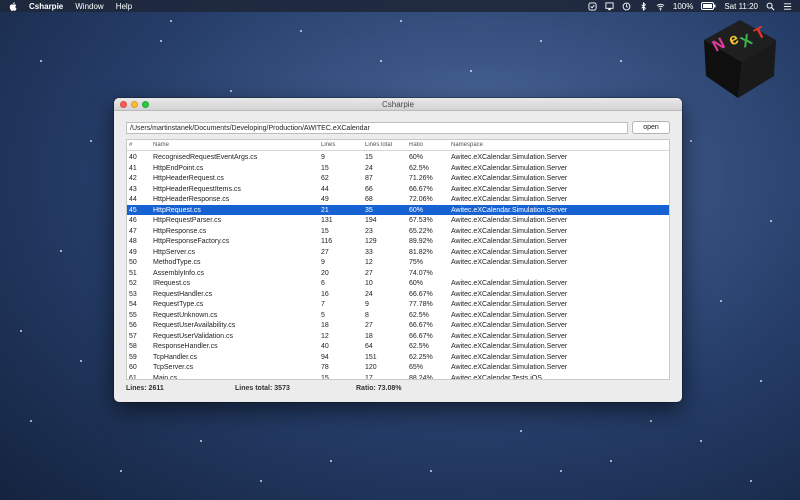 The height and width of the screenshot is (500, 800). I want to click on cell-lines: 21, so click(325, 210).